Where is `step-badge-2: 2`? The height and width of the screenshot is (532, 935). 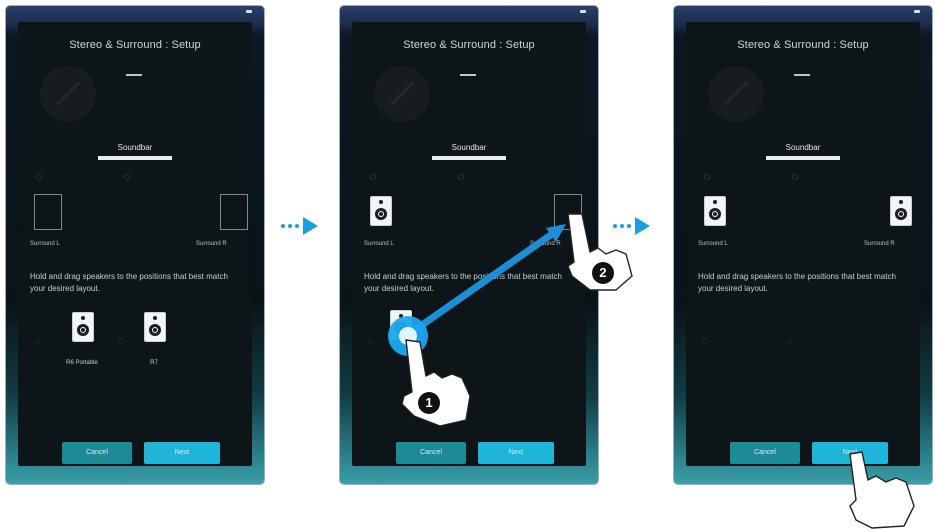 step-badge-2: 2 is located at coordinates (603, 273).